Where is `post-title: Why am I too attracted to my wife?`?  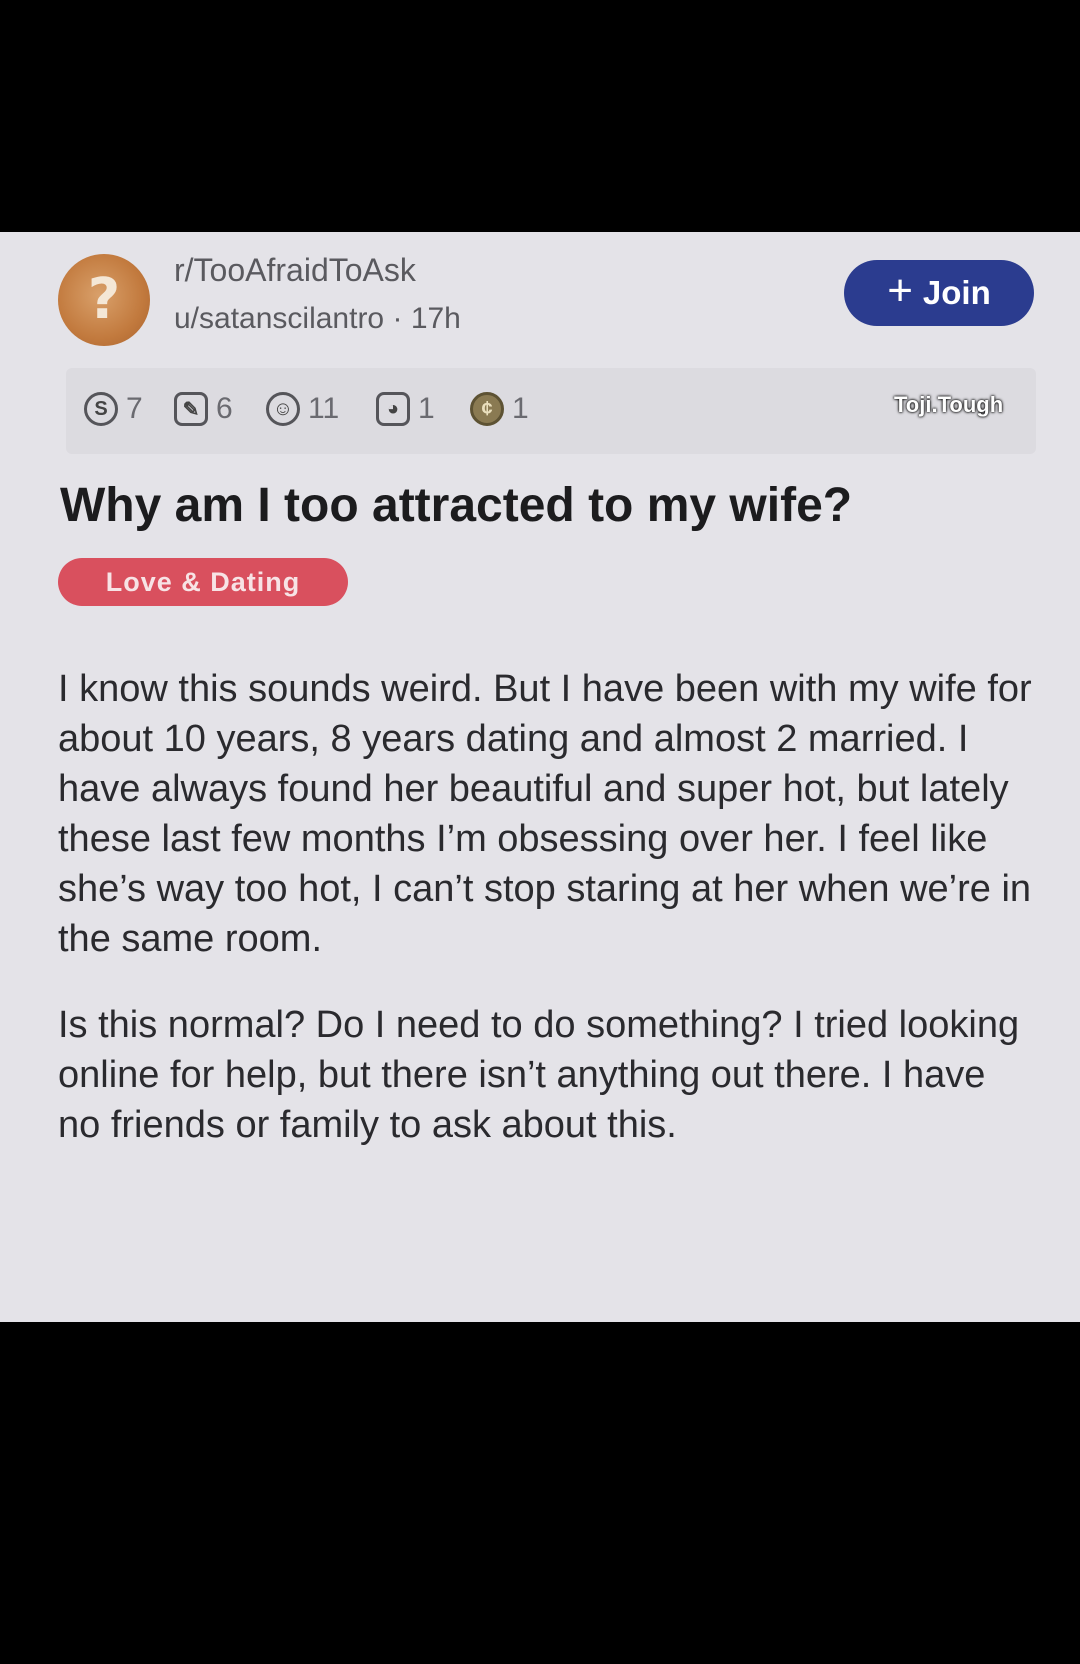
post-title: Why am I too attracted to my wife? is located at coordinates (456, 505).